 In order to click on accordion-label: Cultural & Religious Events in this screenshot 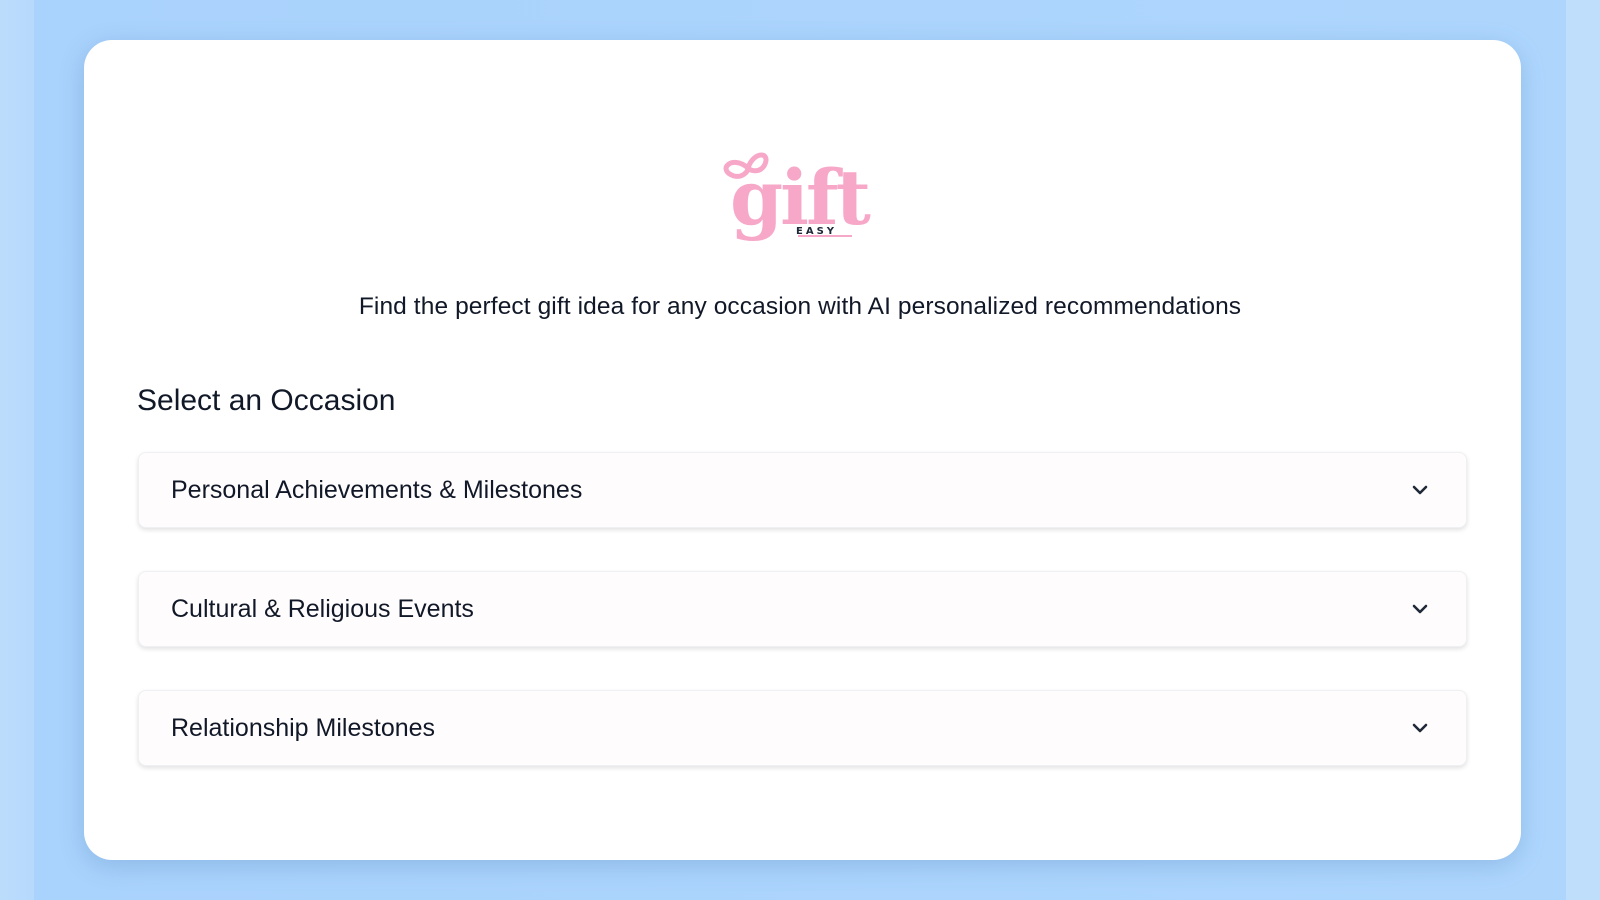, I will do `click(322, 609)`.